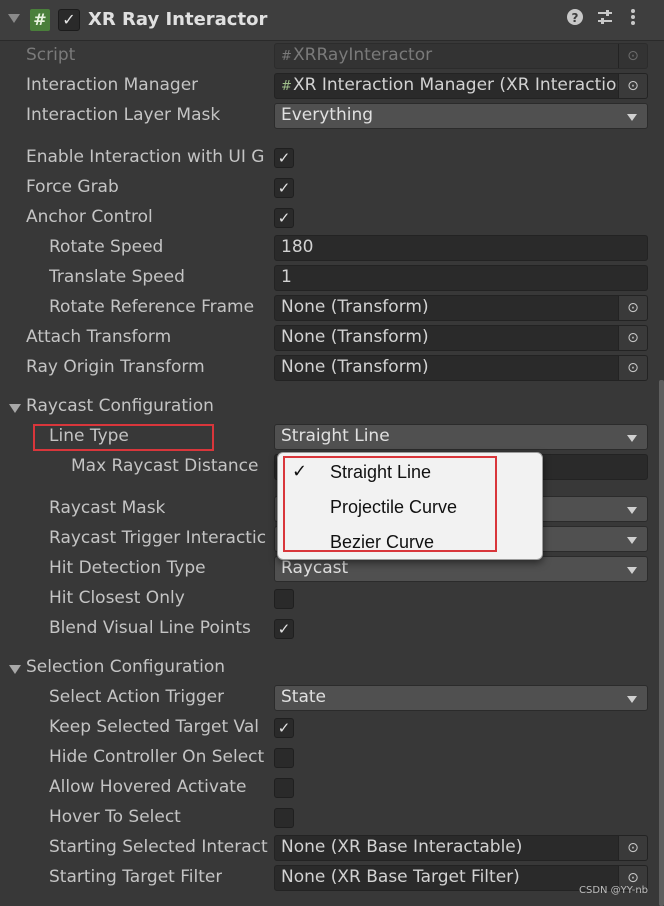 The image size is (664, 906). Describe the element at coordinates (158, 538) in the screenshot. I see `raycast-trigger-interaction-label: Raycast Trigger Interactic` at that location.